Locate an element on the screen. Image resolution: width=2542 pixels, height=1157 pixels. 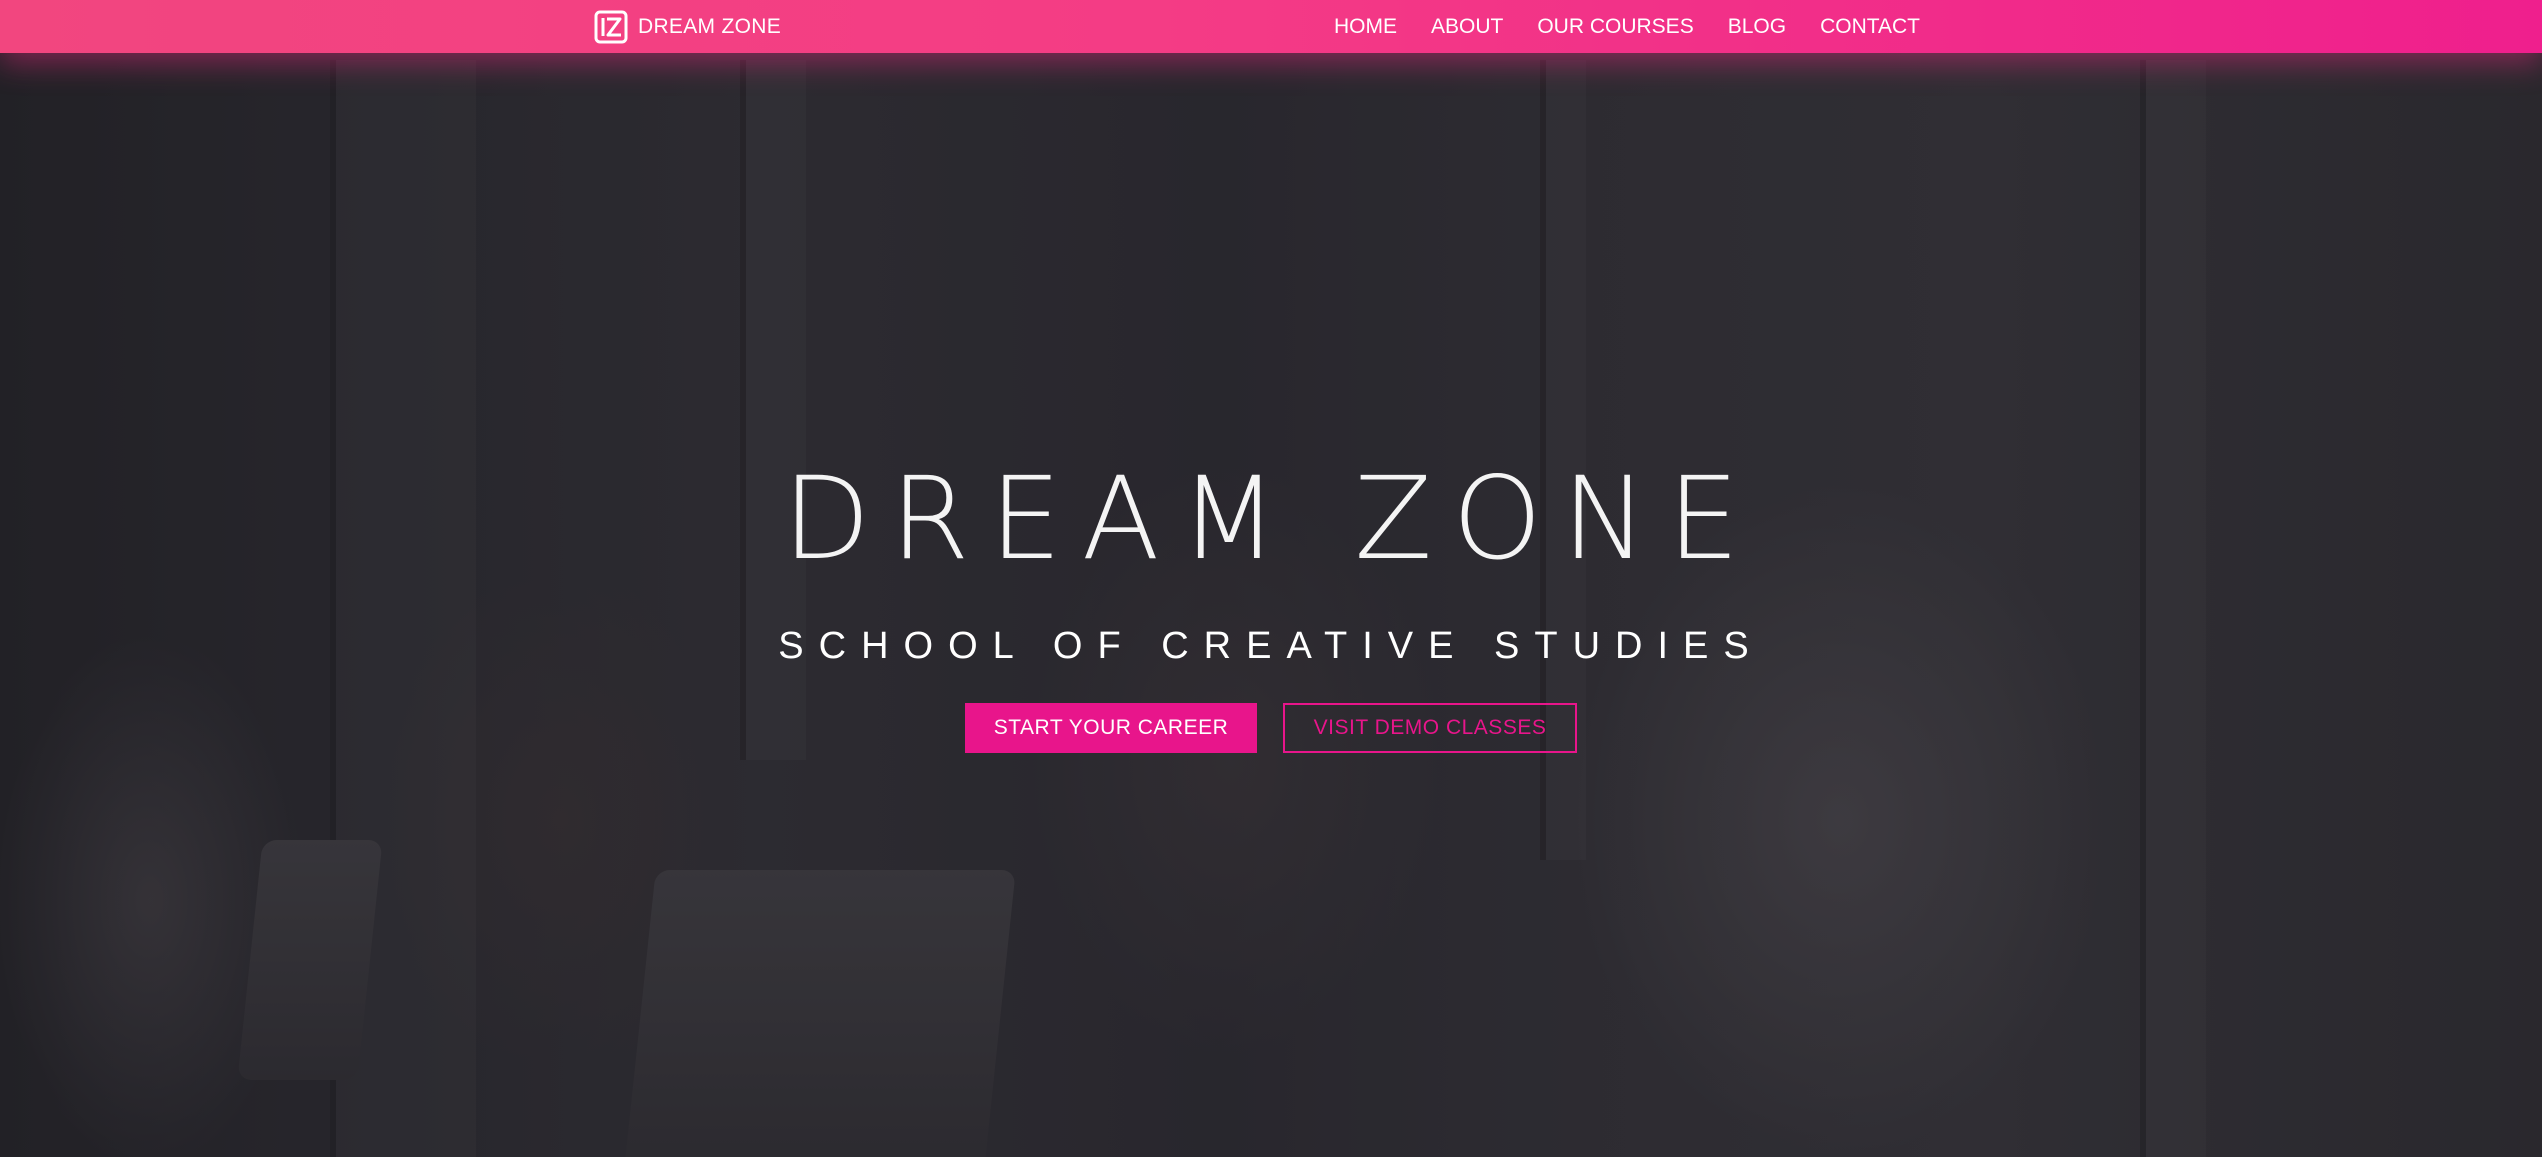
hero-cta-group: START YOUR CAREER VISIT DEMO CLASSES is located at coordinates (1271, 728).